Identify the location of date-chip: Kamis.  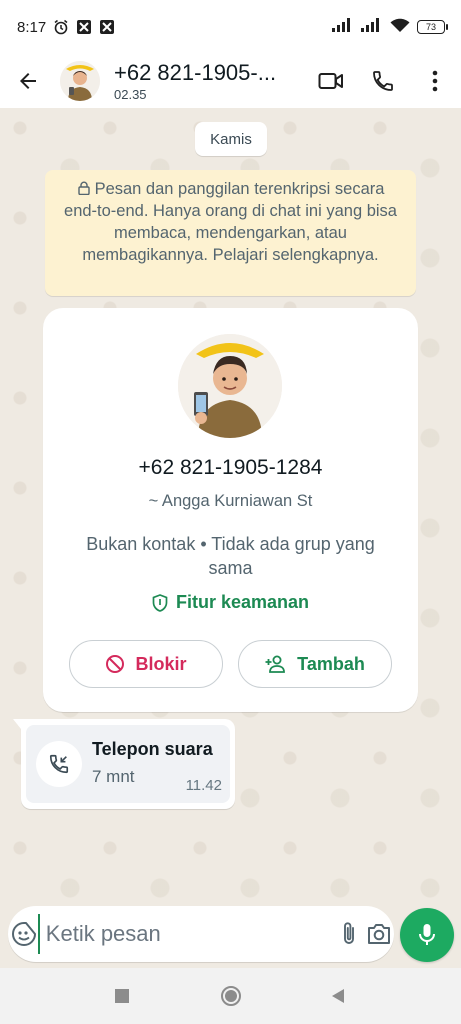
(231, 139).